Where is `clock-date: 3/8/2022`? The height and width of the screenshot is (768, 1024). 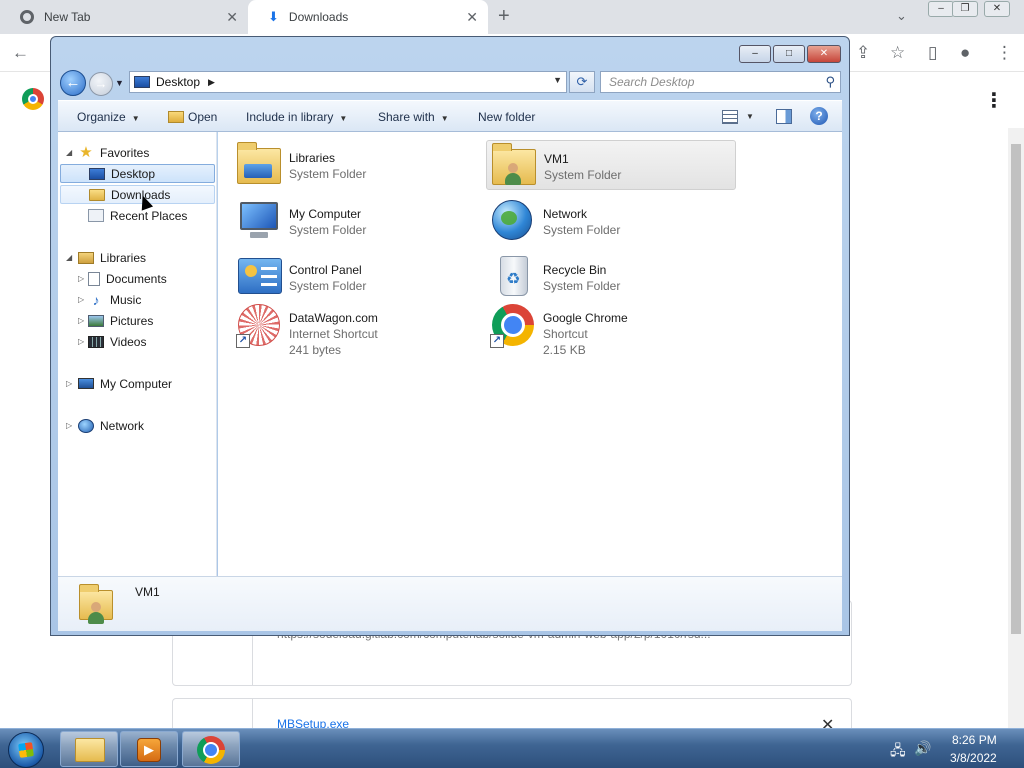 clock-date: 3/8/2022 is located at coordinates (973, 758).